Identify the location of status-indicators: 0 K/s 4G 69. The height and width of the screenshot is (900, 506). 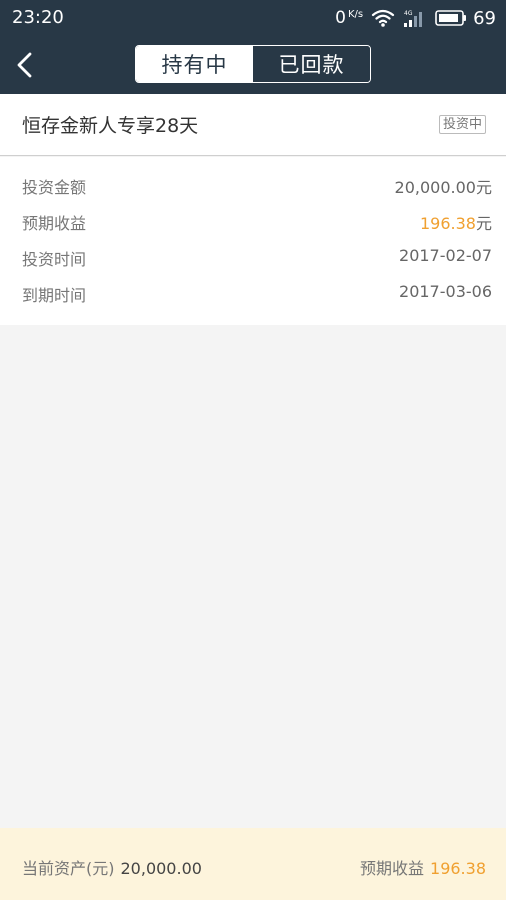
(415, 18).